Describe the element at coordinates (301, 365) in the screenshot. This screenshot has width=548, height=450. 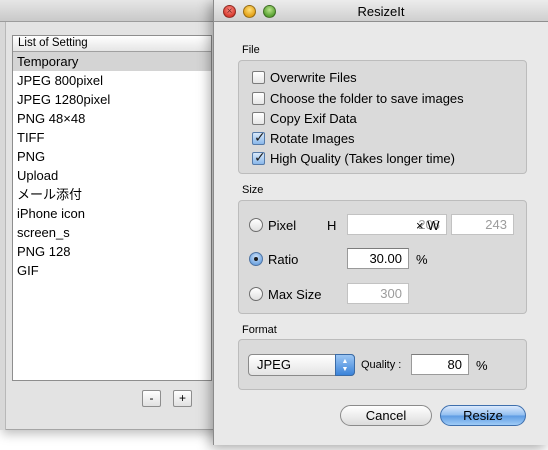
I see `format-popup: JPEG ▲ ▼` at that location.